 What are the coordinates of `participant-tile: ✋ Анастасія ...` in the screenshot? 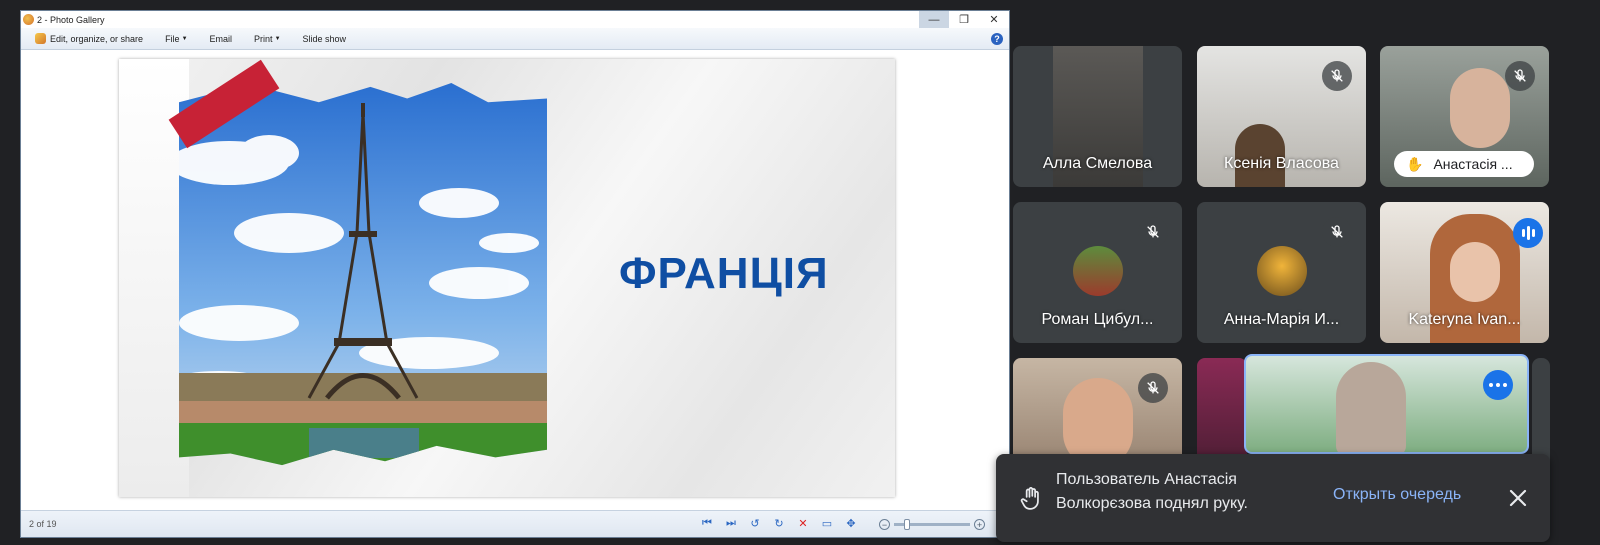 It's located at (1464, 116).